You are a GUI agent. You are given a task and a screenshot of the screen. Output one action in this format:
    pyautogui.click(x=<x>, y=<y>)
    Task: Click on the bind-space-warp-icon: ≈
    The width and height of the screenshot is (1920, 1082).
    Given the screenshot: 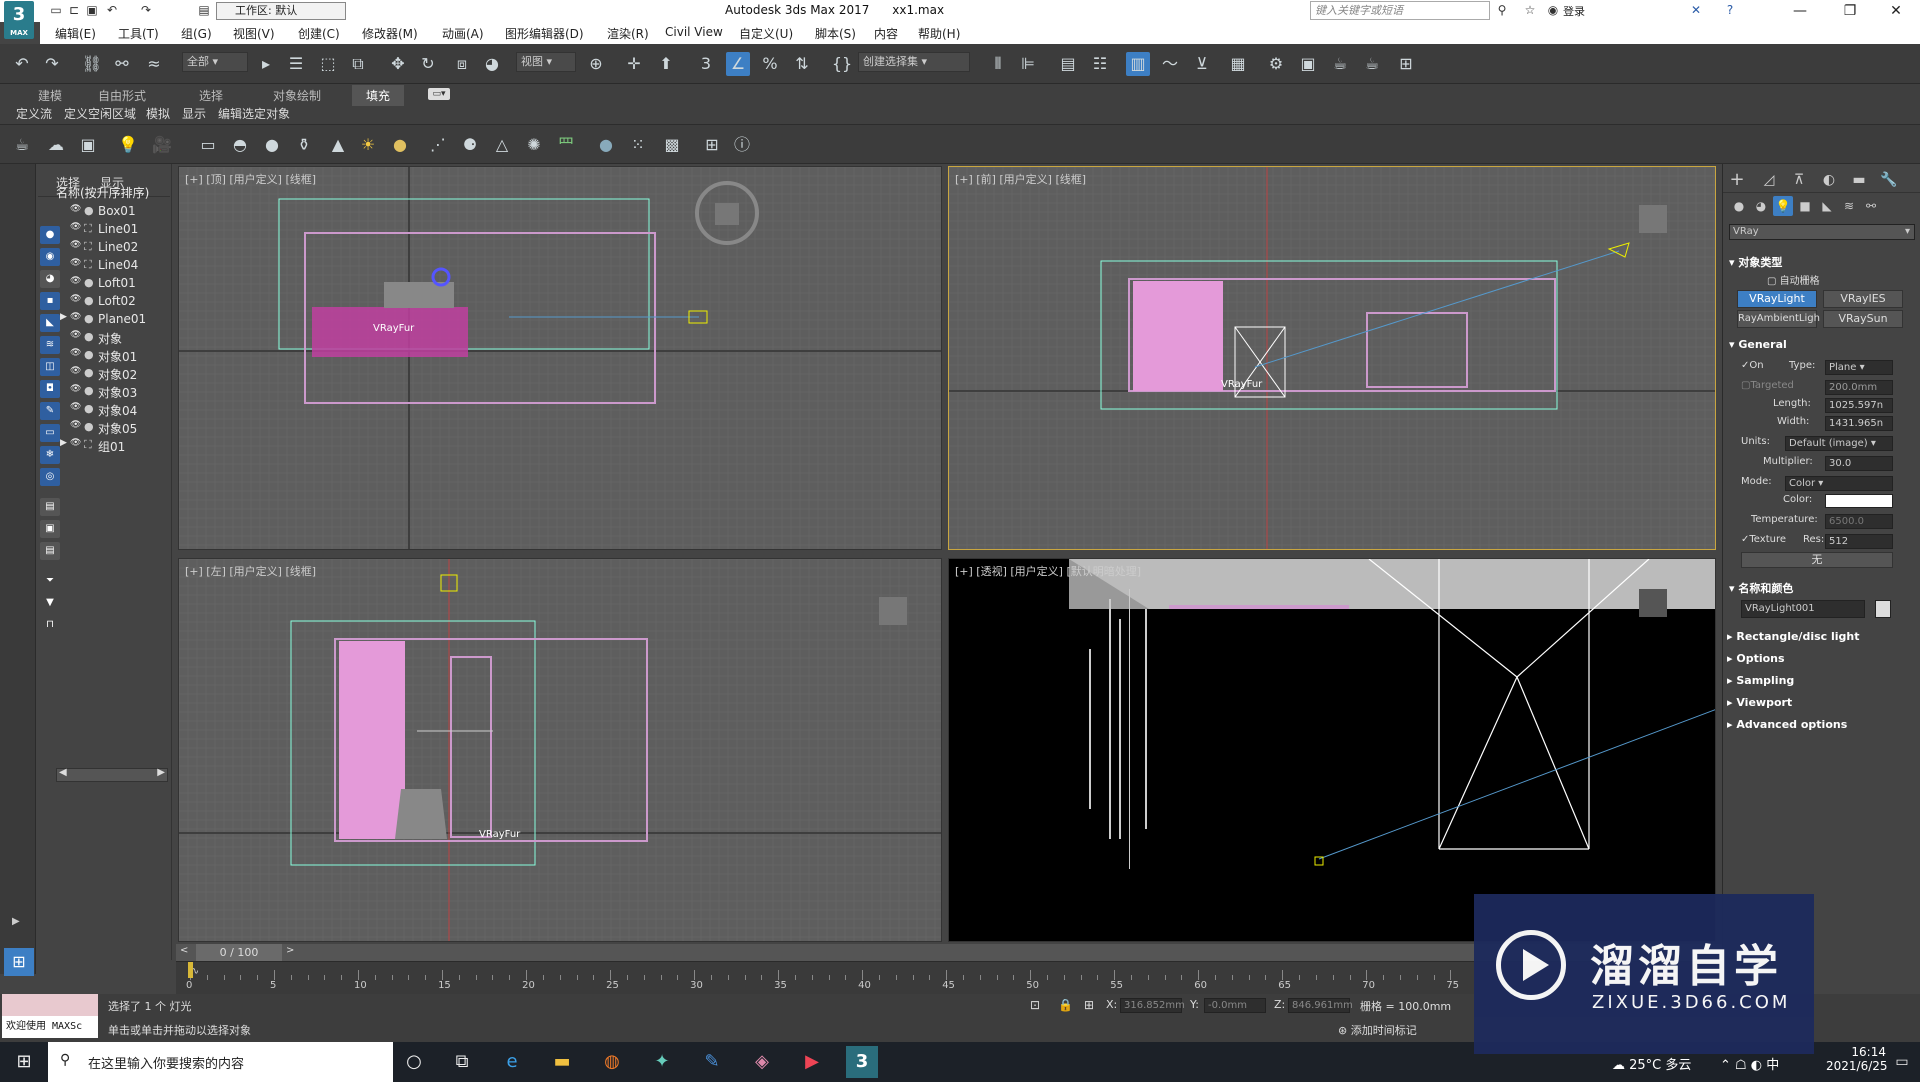 What is the action you would take?
    pyautogui.click(x=154, y=64)
    